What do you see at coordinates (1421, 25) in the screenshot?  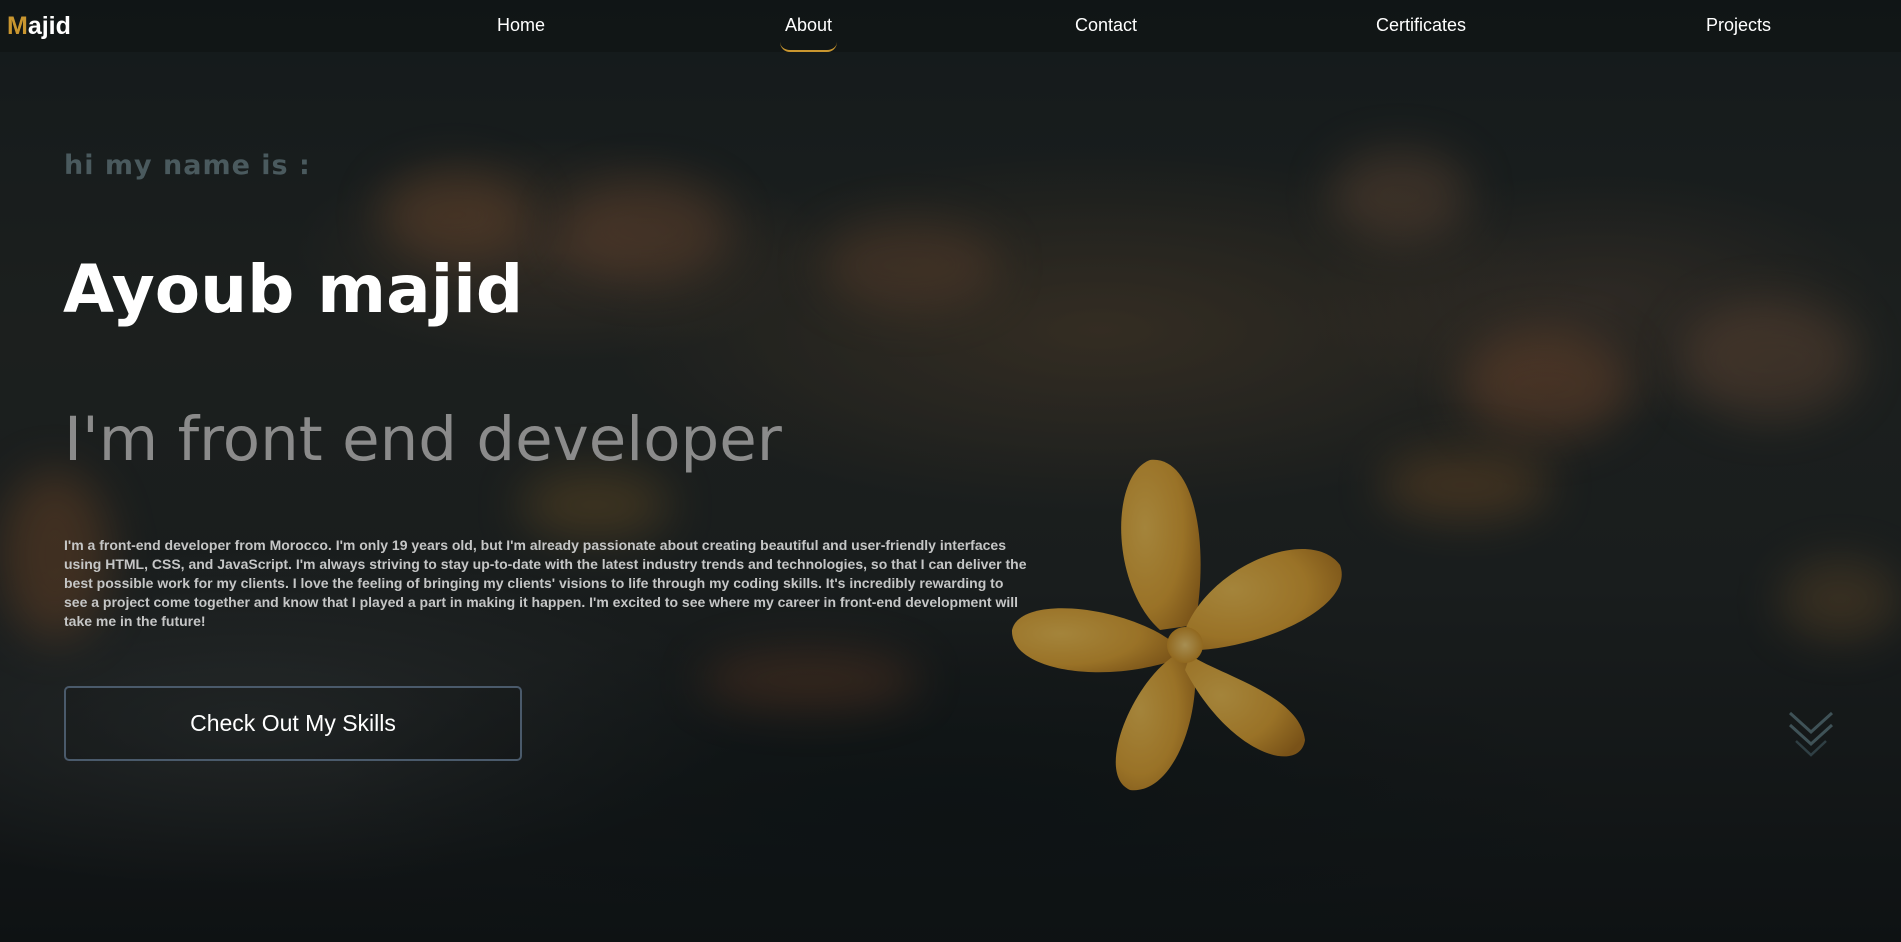 I see `nav-certificates: Certificates` at bounding box center [1421, 25].